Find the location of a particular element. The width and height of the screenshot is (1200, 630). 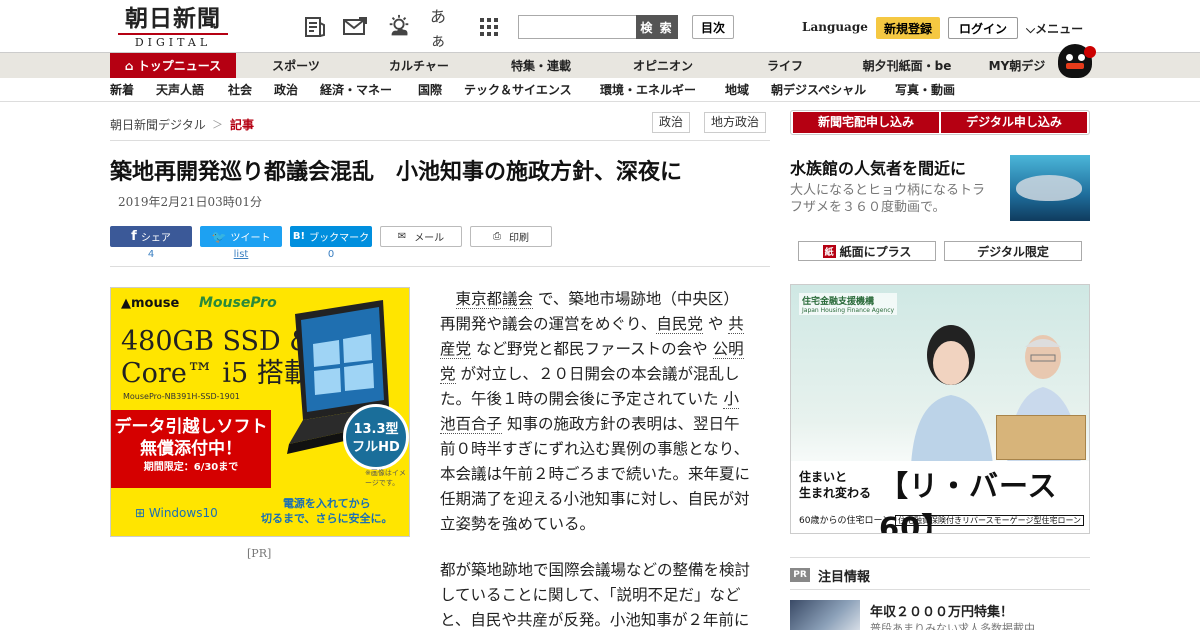

toc-button: 目次 is located at coordinates (713, 27).